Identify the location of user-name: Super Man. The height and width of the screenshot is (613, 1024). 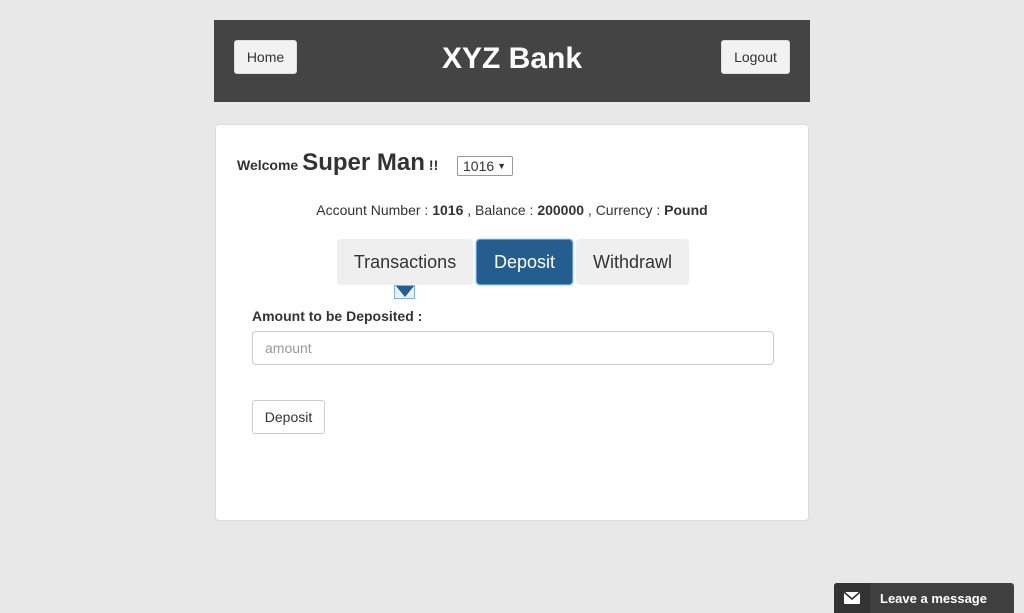
(363, 162).